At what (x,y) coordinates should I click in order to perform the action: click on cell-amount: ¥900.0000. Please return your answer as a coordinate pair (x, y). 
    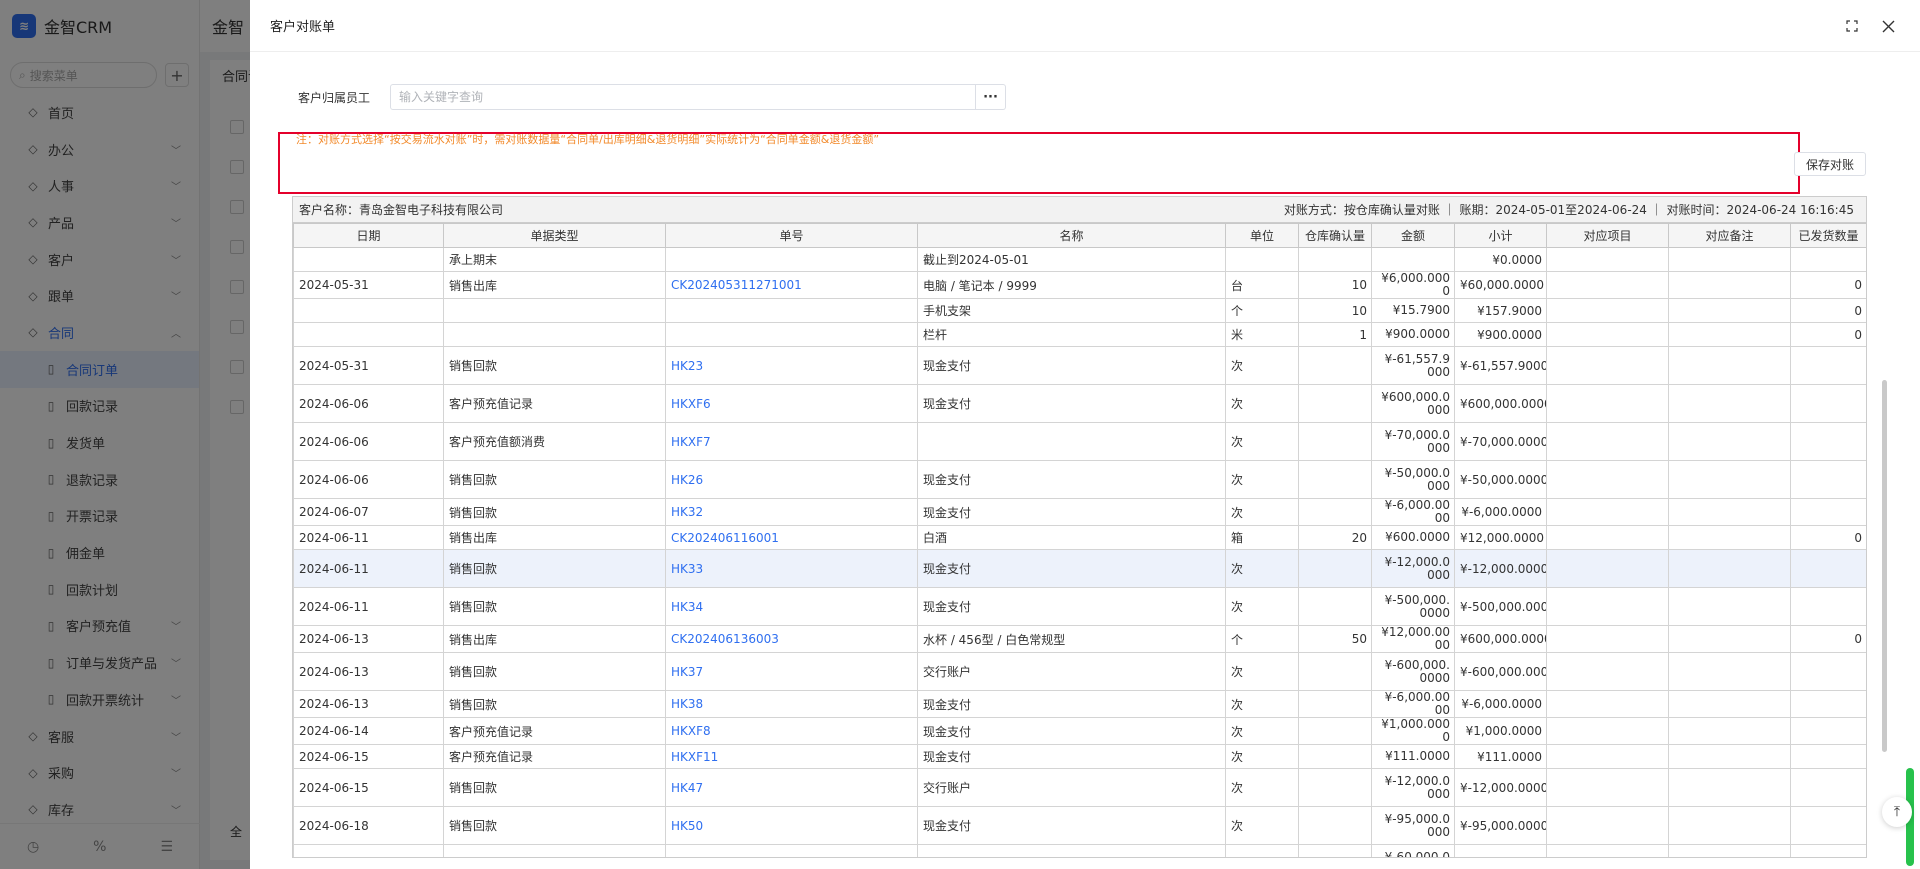
    Looking at the image, I should click on (1413, 334).